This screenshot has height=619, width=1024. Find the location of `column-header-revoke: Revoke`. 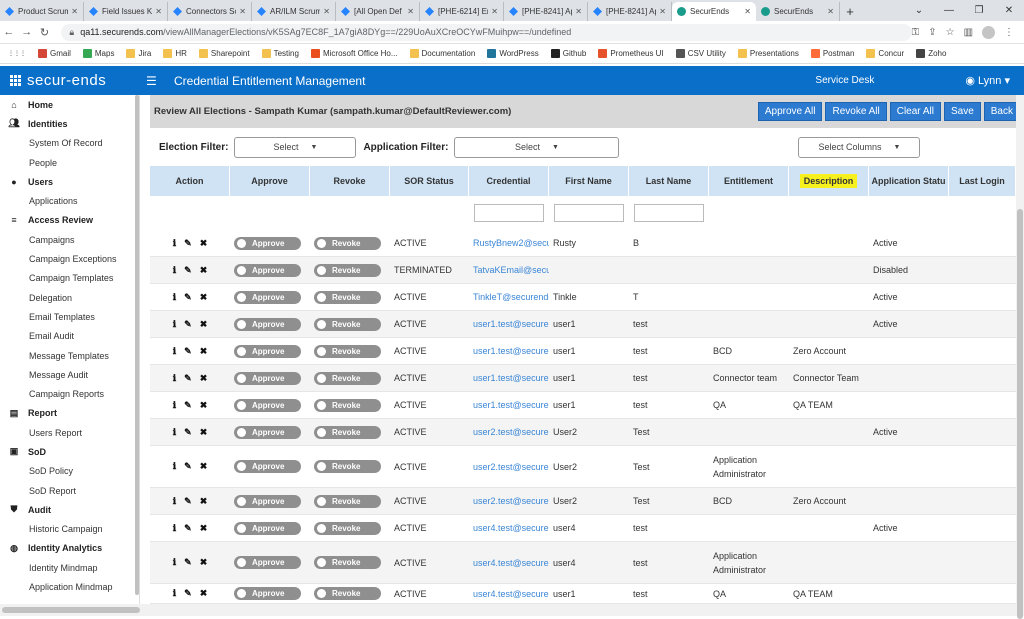

column-header-revoke: Revoke is located at coordinates (350, 181).